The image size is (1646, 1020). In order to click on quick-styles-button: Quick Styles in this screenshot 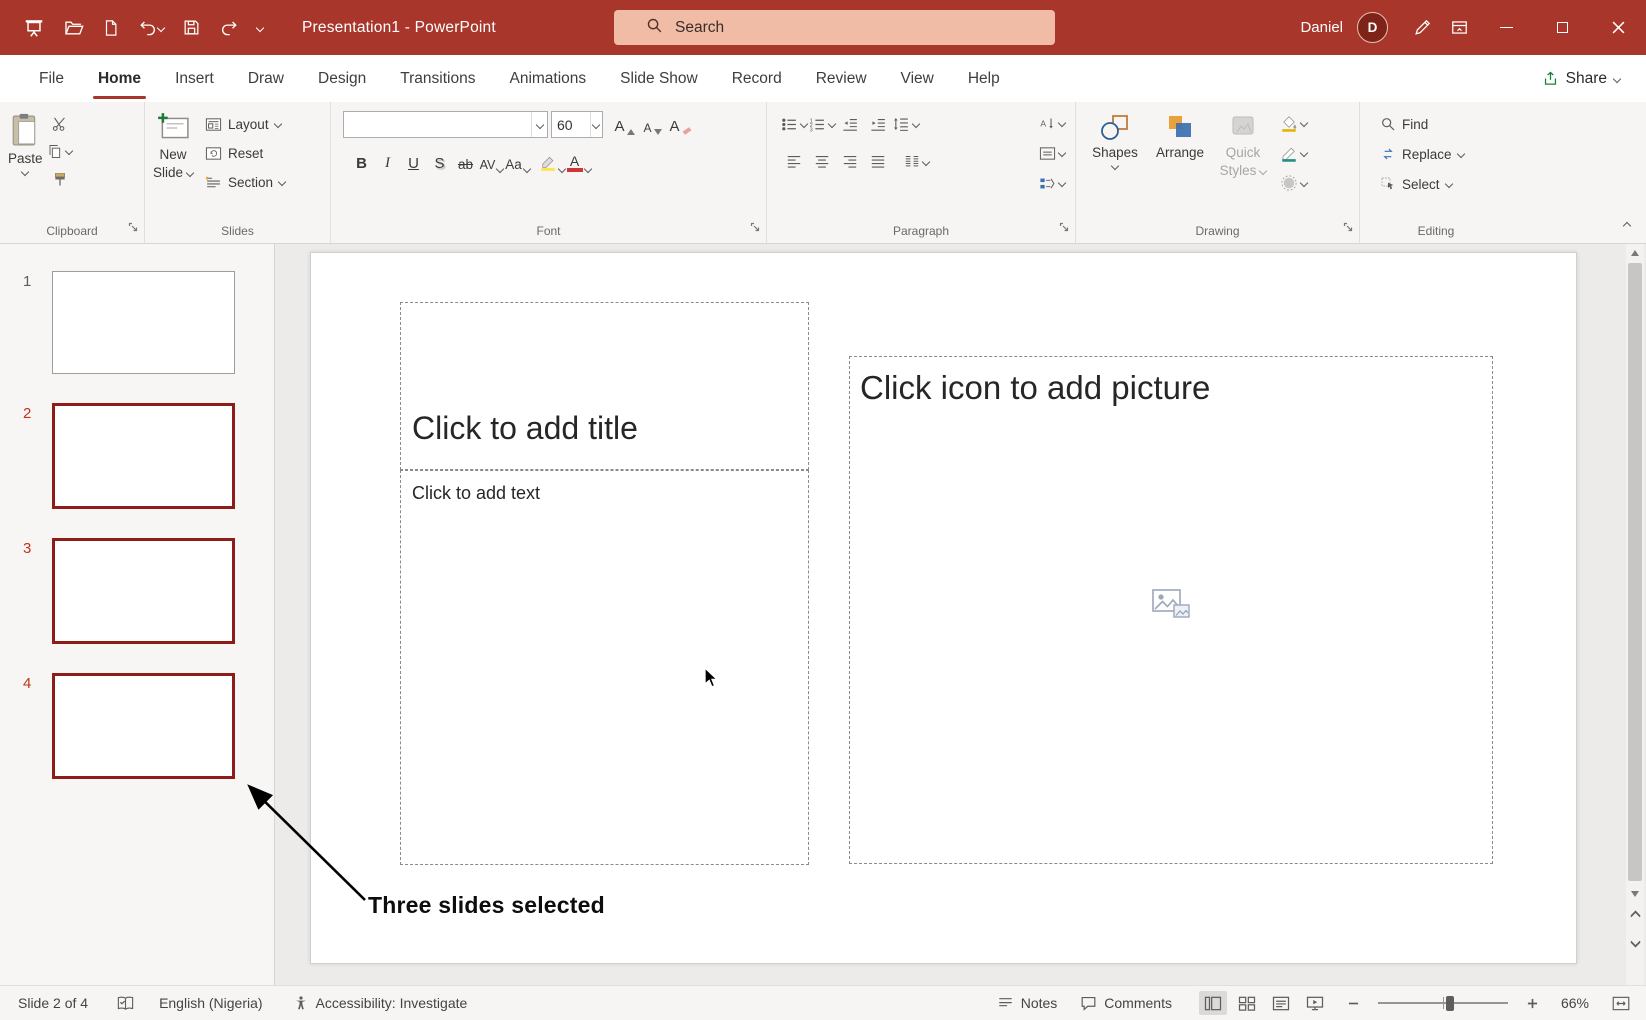, I will do `click(1243, 150)`.